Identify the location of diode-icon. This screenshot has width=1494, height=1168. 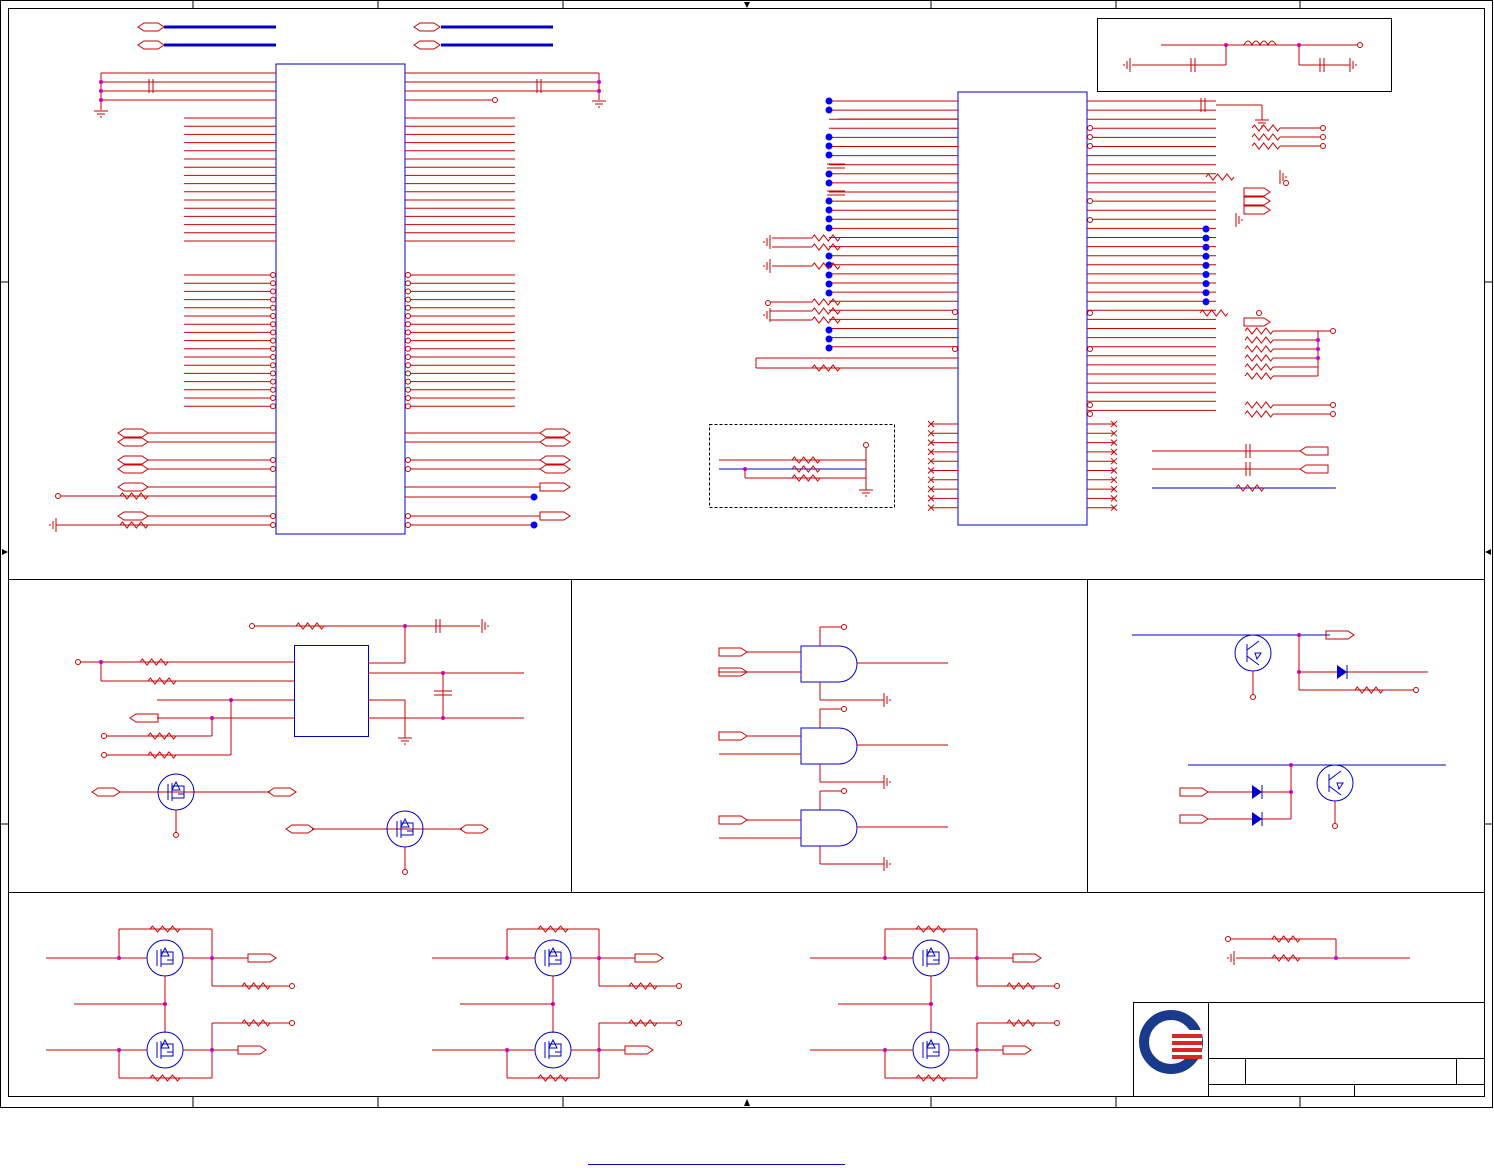
(1257, 819).